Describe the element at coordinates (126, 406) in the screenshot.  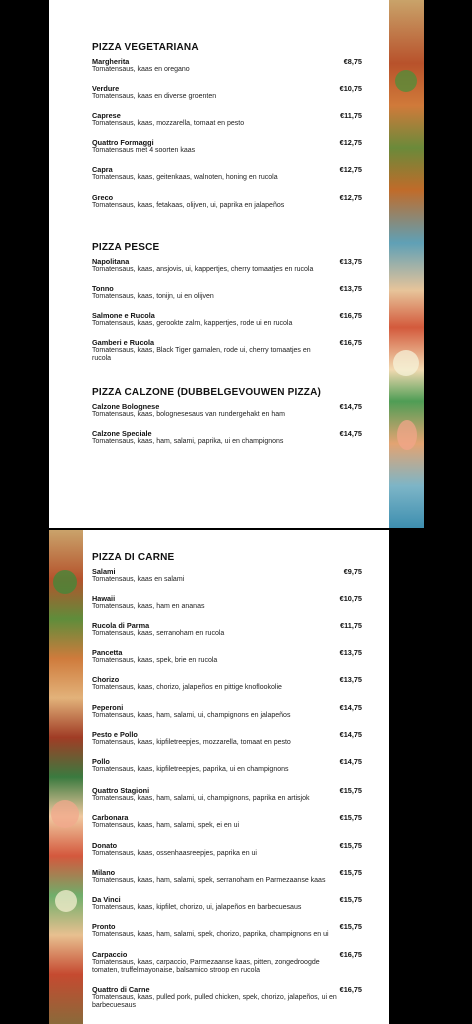
I see `item-name: Calzone Bolognese` at that location.